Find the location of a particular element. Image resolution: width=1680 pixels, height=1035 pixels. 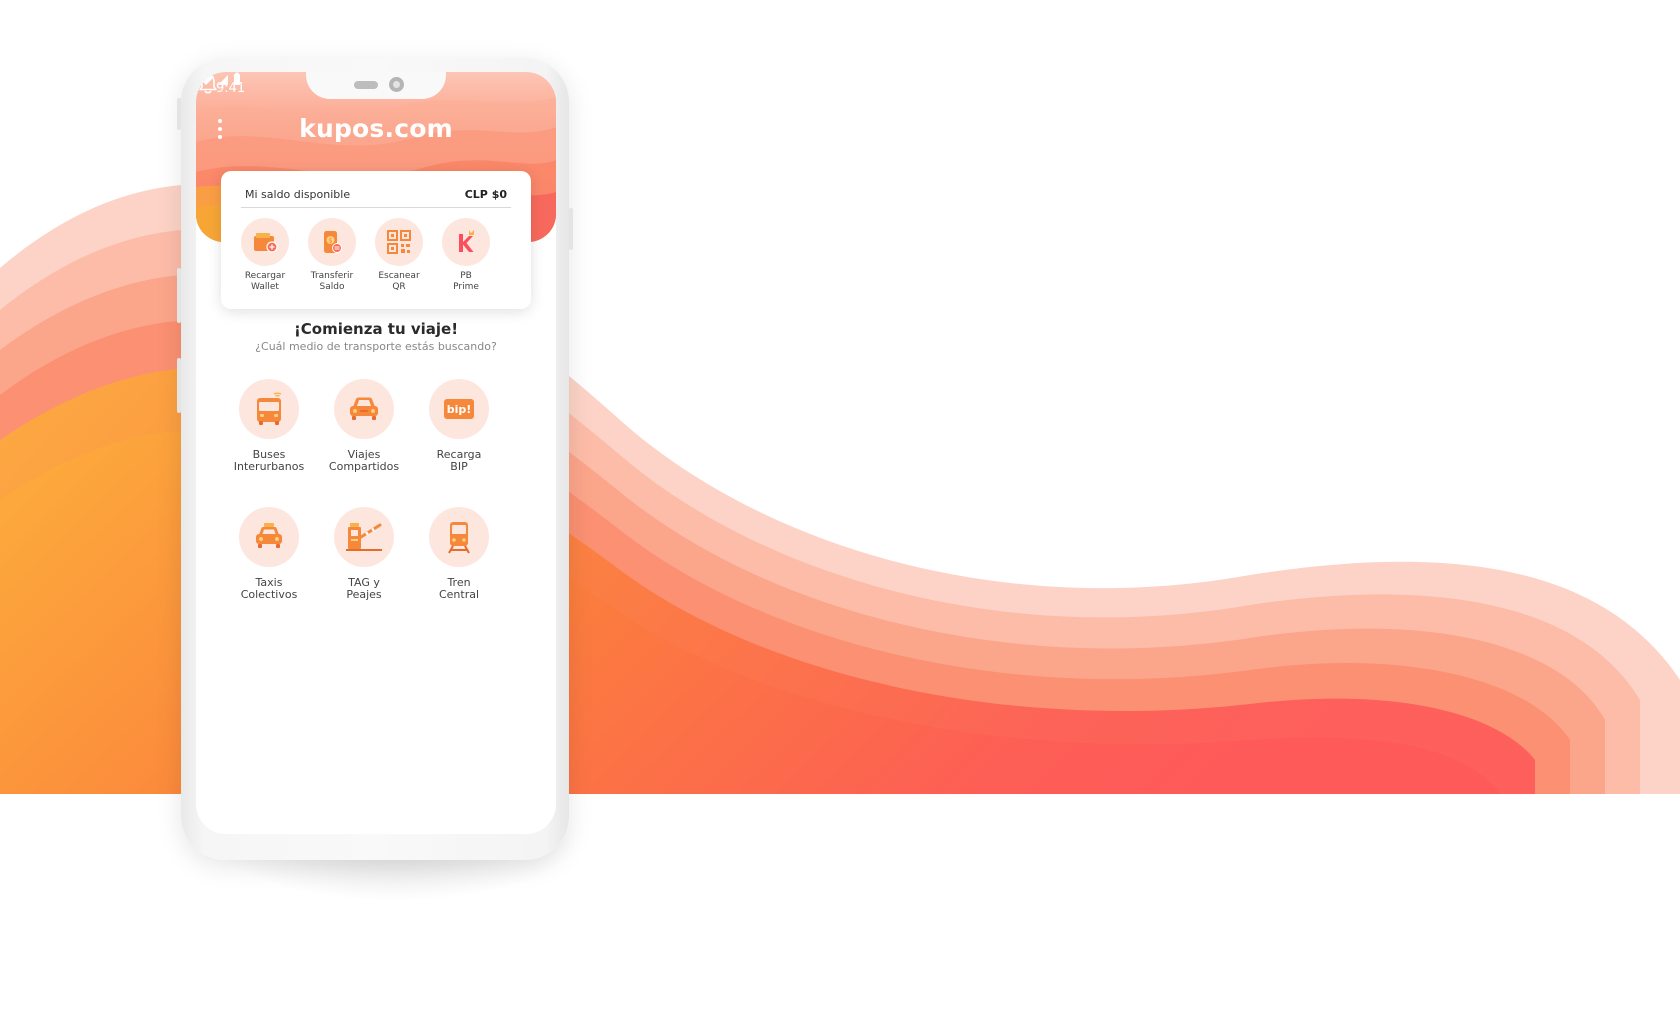

transfer-balance-button: $ Transferir Saldo is located at coordinates (332, 255).